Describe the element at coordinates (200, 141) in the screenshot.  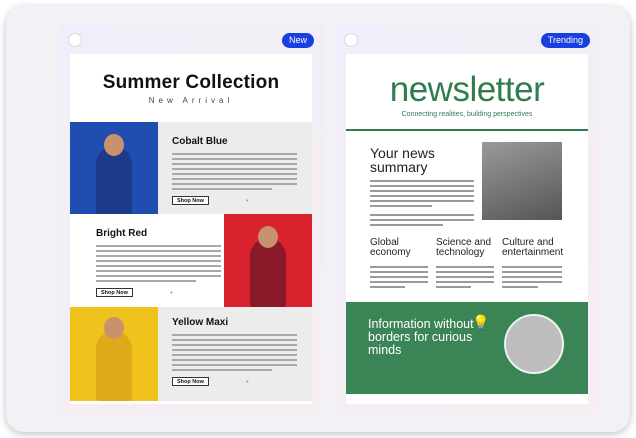
I see `product-name: Cobalt Blue` at that location.